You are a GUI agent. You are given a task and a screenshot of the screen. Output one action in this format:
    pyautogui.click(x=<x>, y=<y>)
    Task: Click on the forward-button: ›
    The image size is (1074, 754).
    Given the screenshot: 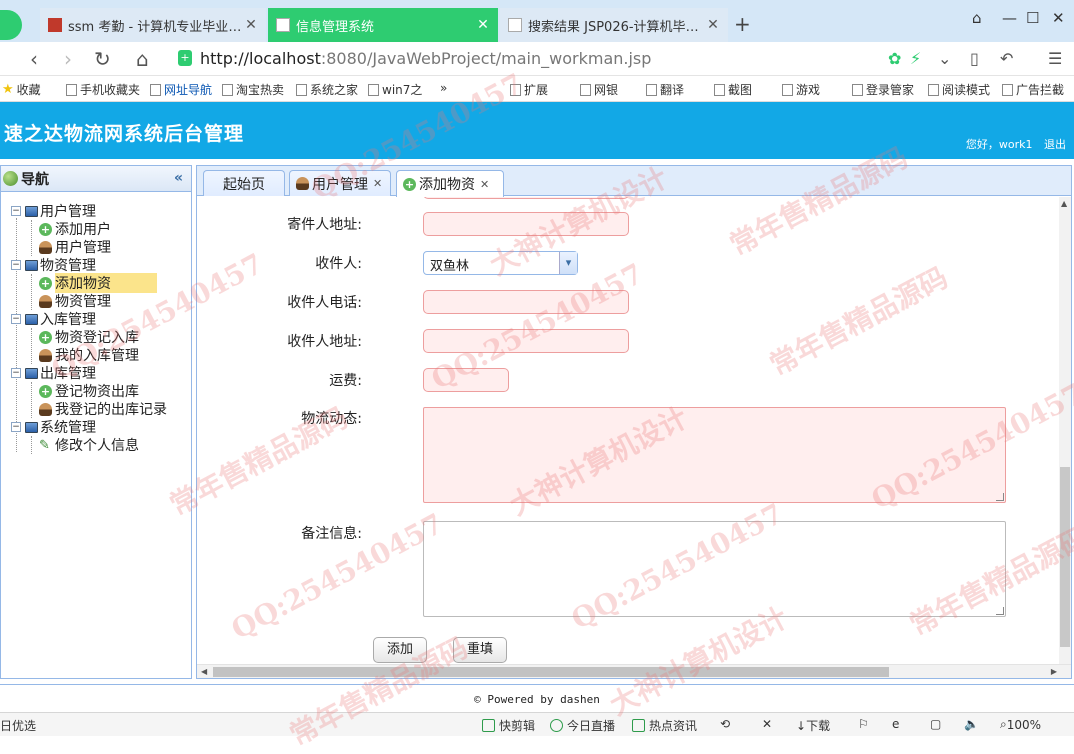 What is the action you would take?
    pyautogui.click(x=68, y=59)
    